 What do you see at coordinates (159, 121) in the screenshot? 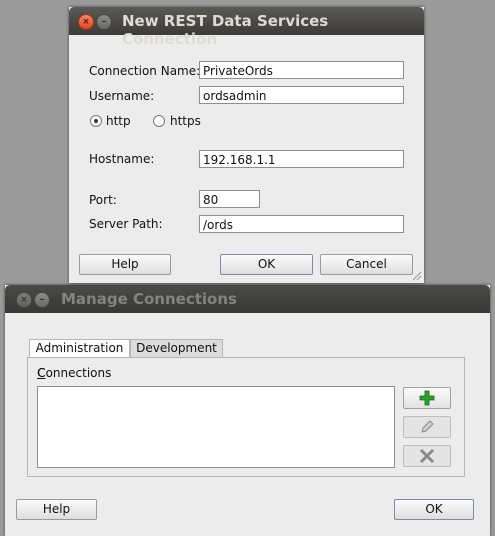
I see `https-radio` at bounding box center [159, 121].